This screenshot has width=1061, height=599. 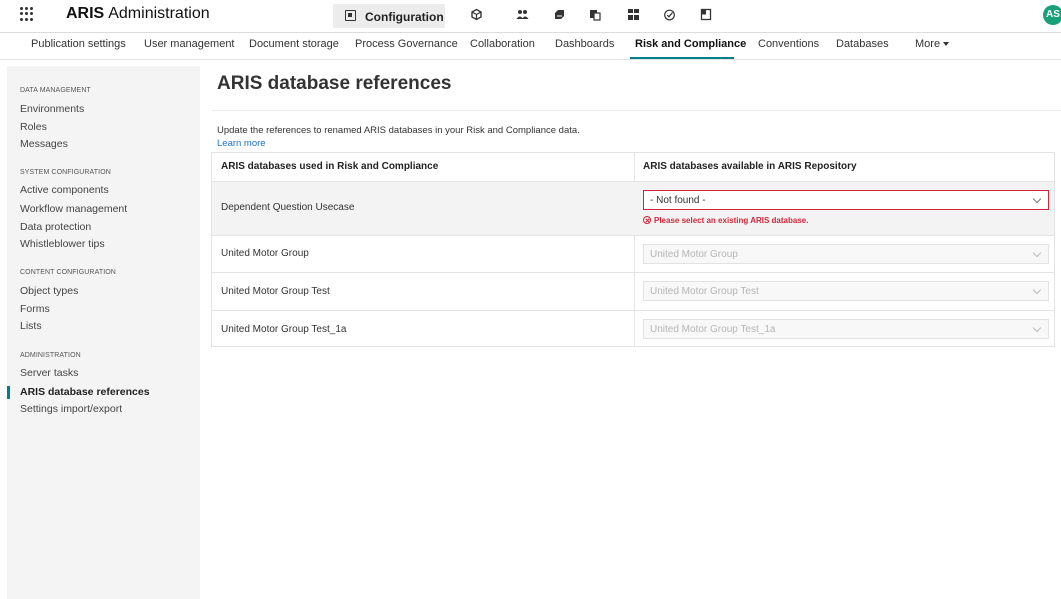 What do you see at coordinates (68, 272) in the screenshot?
I see `sidebar-heading-content-configuration: CONTENT CONFIGURATION` at bounding box center [68, 272].